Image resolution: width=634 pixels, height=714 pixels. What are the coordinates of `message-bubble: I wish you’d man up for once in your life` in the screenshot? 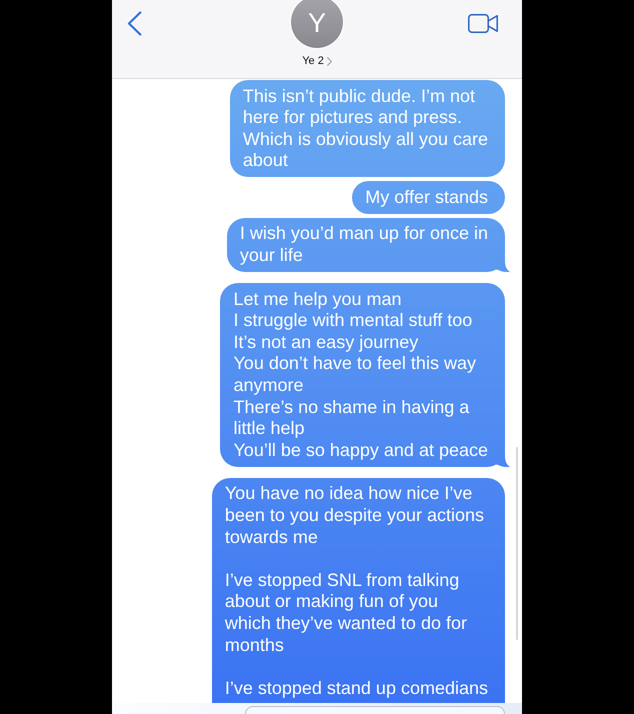 It's located at (365, 245).